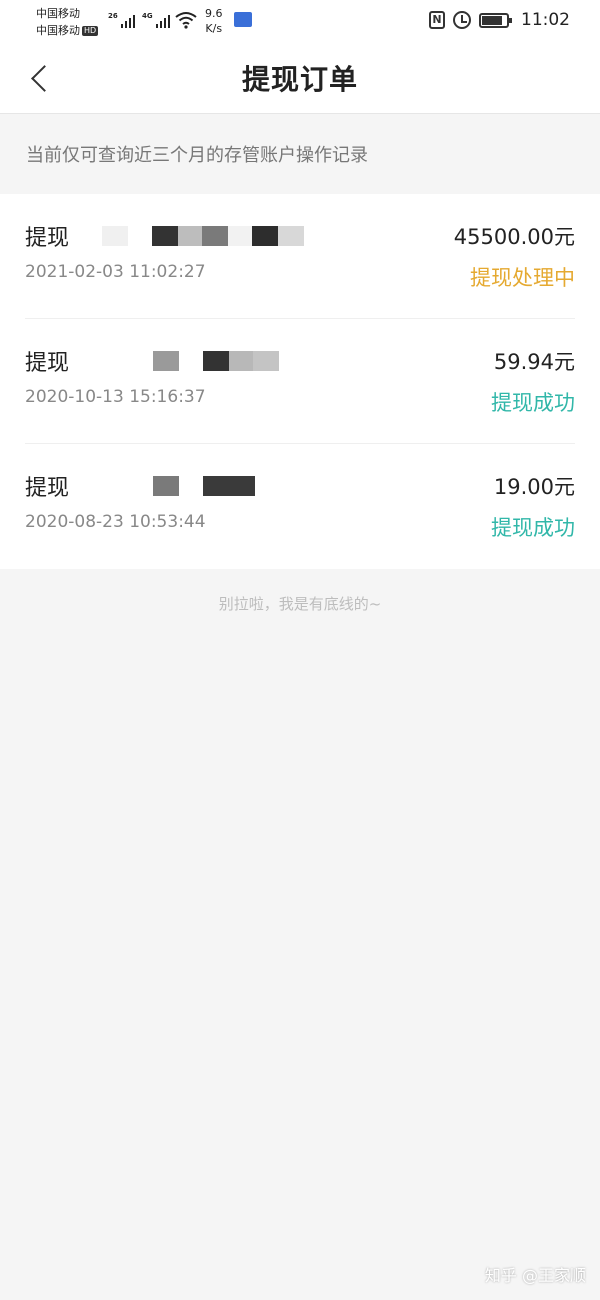  I want to click on order-amount: 59.94元, so click(534, 362).